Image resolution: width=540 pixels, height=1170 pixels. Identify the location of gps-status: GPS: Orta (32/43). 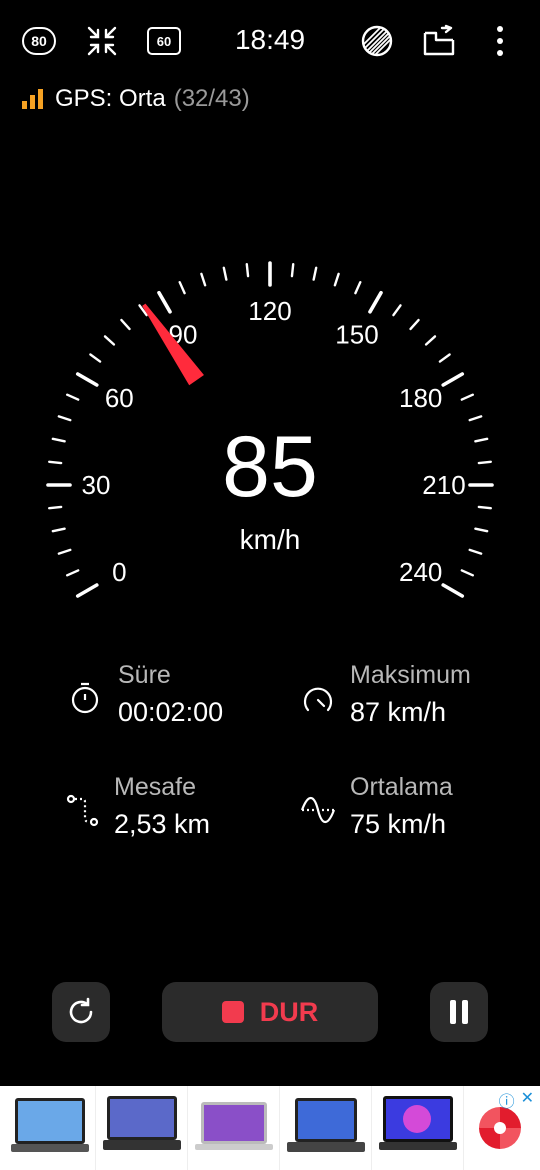
(136, 99).